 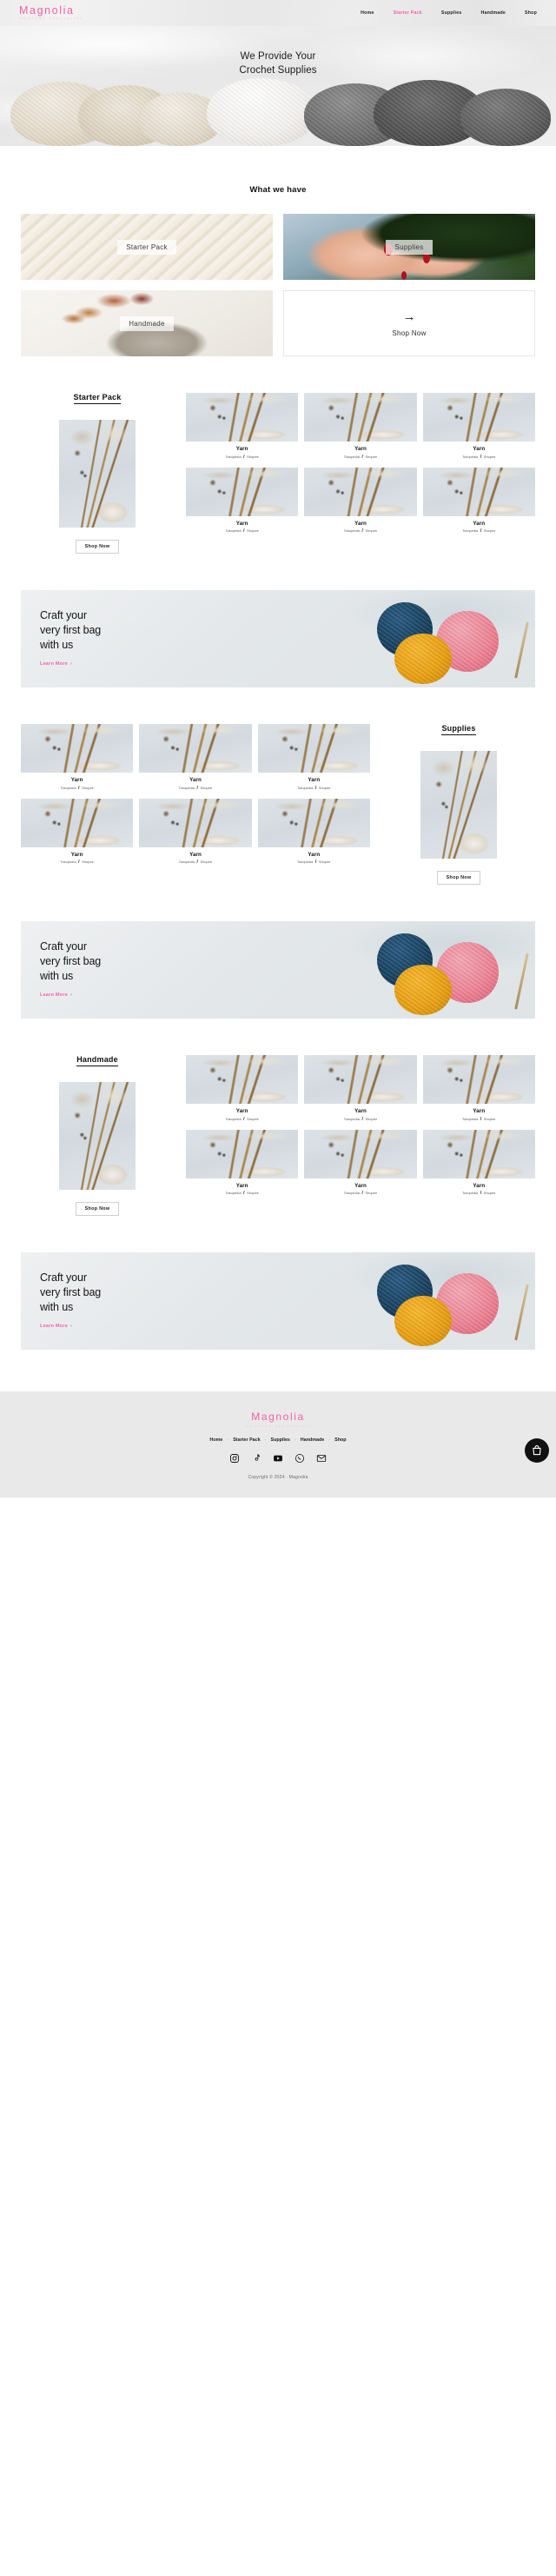 I want to click on category-card-starter-pack: Starter Pack, so click(x=147, y=247).